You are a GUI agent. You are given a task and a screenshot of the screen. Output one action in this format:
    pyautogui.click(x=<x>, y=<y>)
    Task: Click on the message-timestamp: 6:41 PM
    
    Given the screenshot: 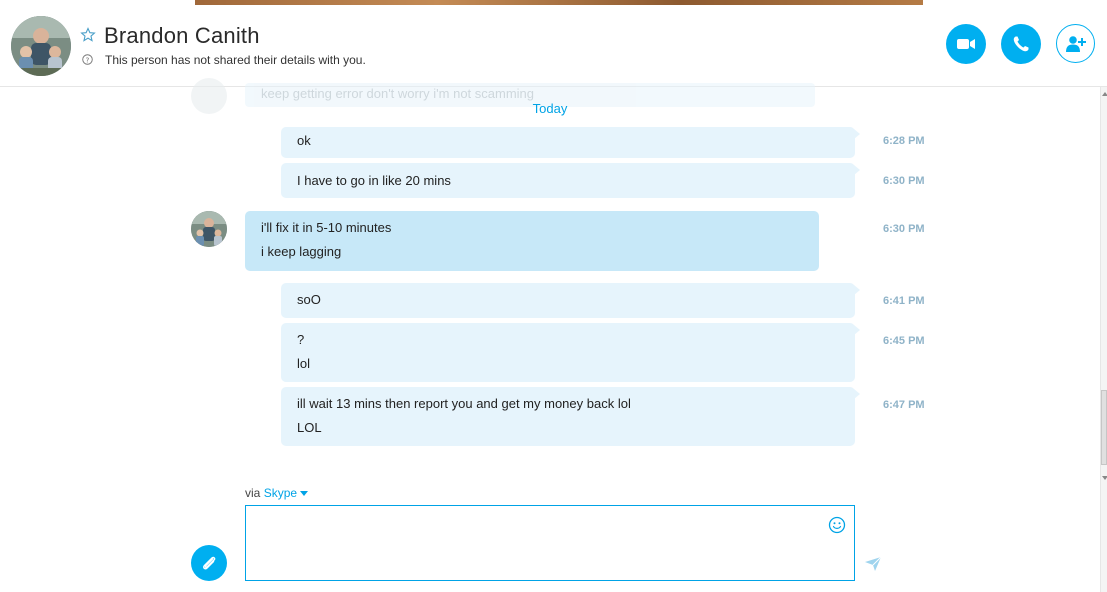 What is the action you would take?
    pyautogui.click(x=904, y=301)
    